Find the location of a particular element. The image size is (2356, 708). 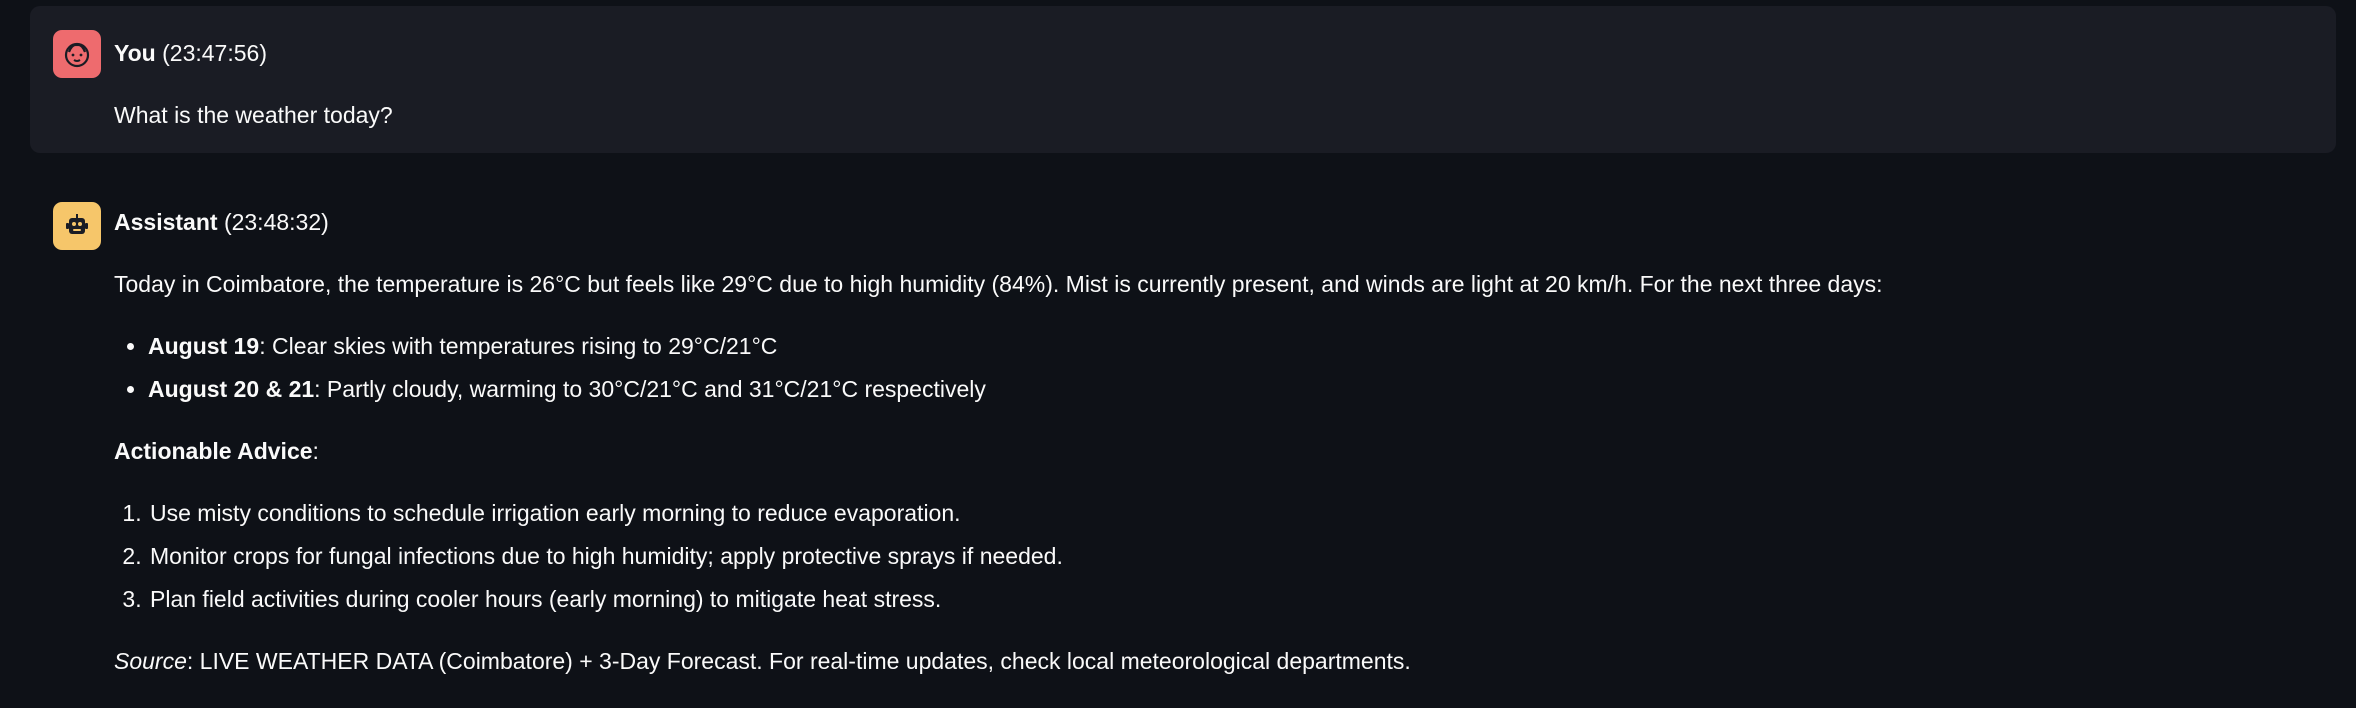

sender-name: Assistant is located at coordinates (166, 222).